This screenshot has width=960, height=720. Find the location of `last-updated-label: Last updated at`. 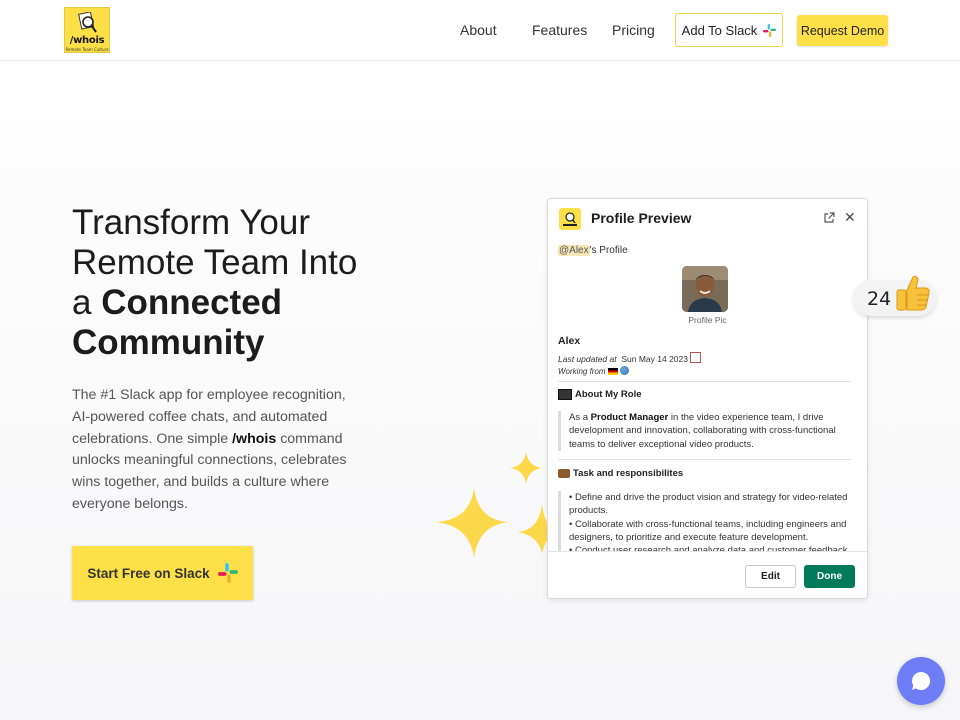

last-updated-label: Last updated at is located at coordinates (587, 359).